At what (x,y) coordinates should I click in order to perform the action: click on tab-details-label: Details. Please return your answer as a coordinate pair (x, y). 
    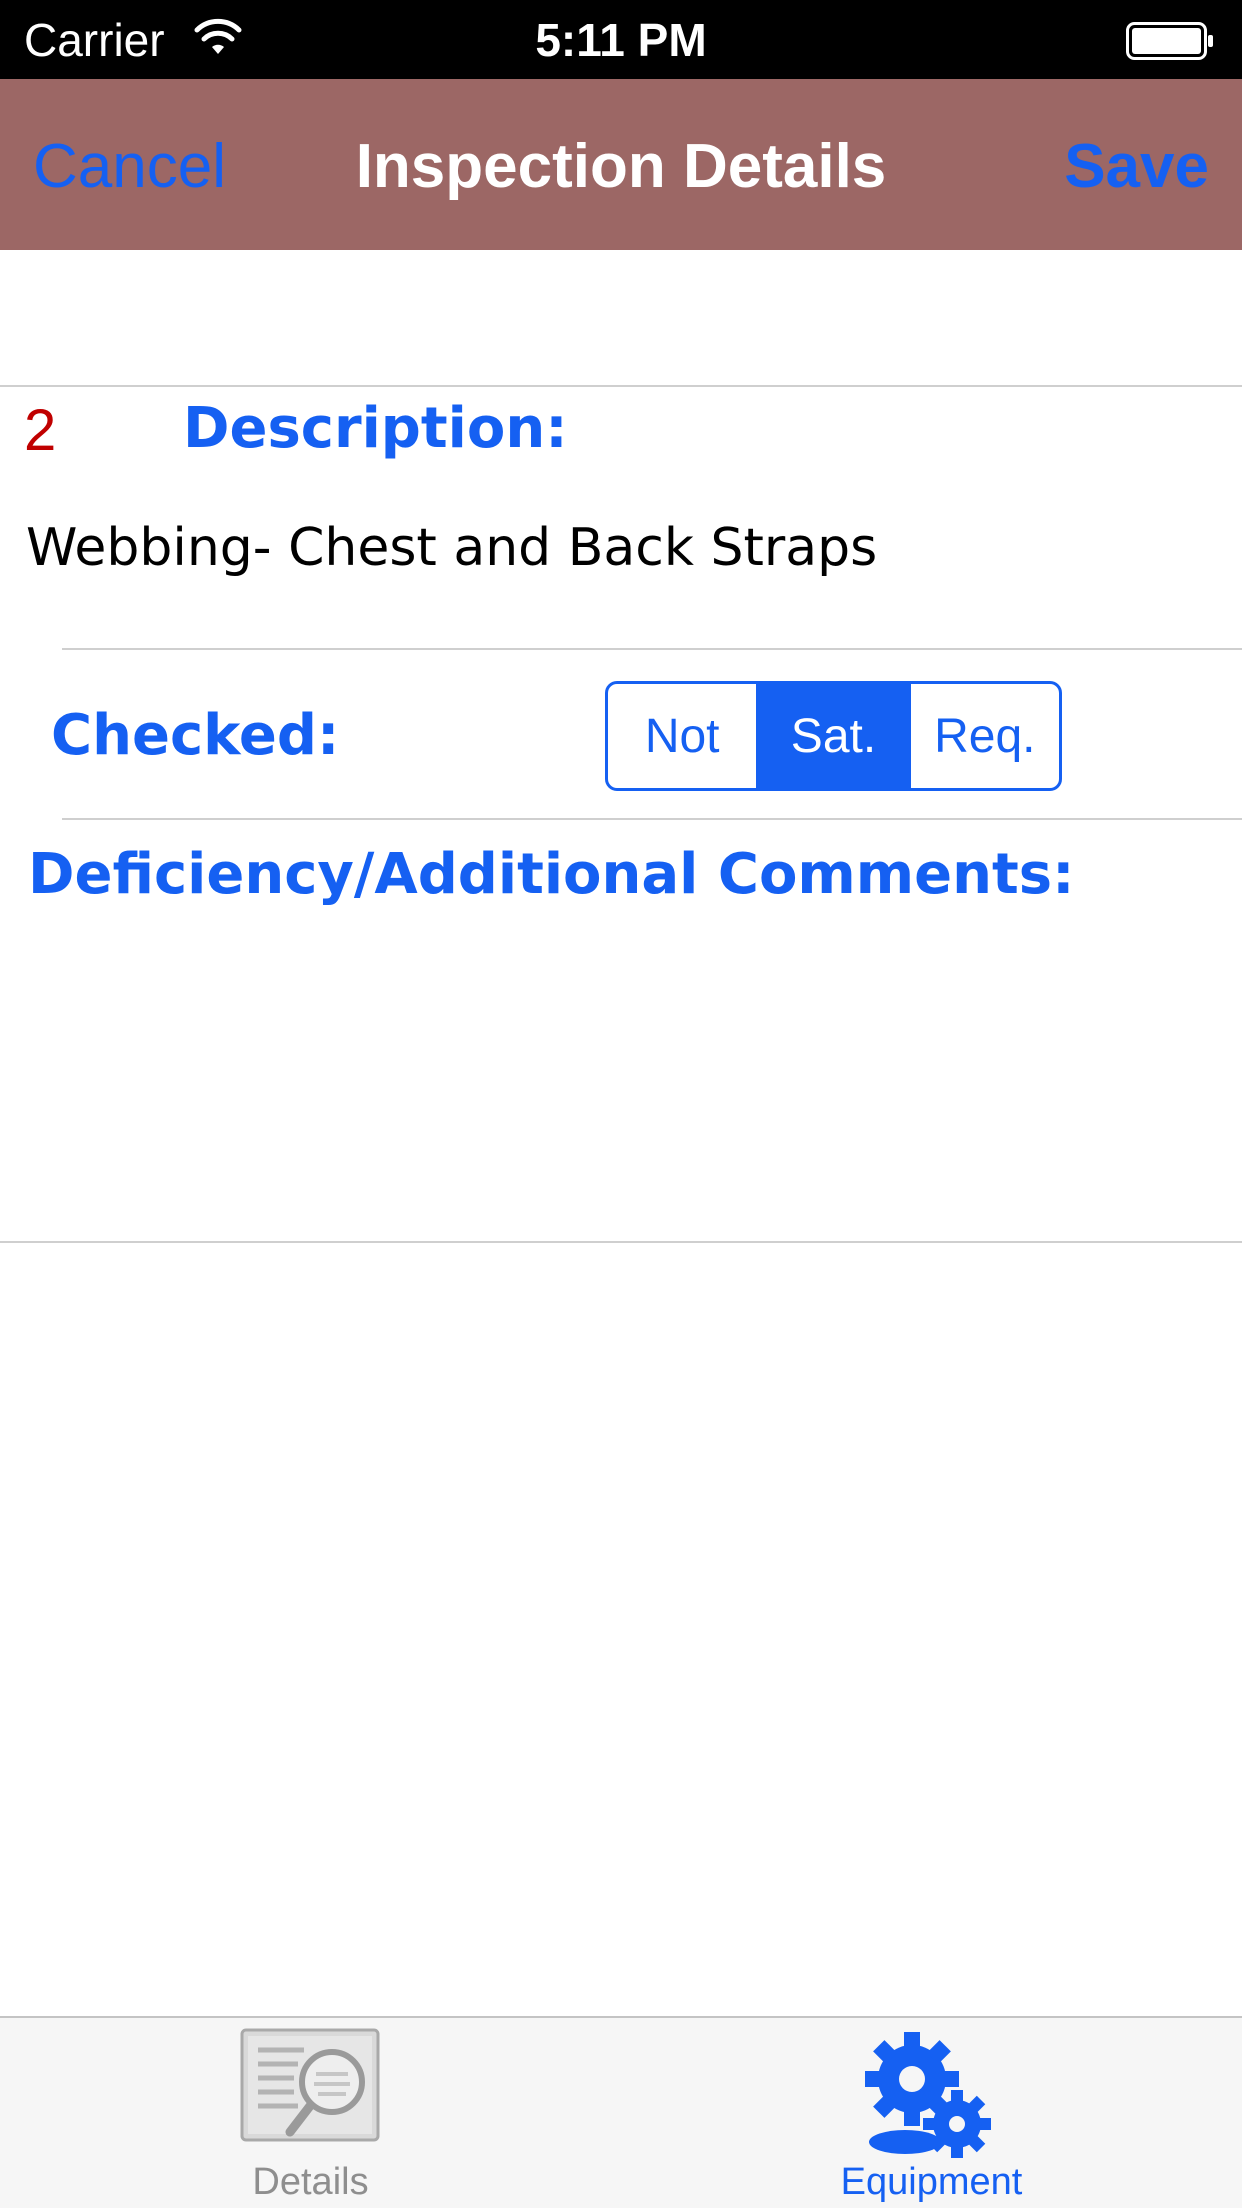
    Looking at the image, I should click on (310, 2182).